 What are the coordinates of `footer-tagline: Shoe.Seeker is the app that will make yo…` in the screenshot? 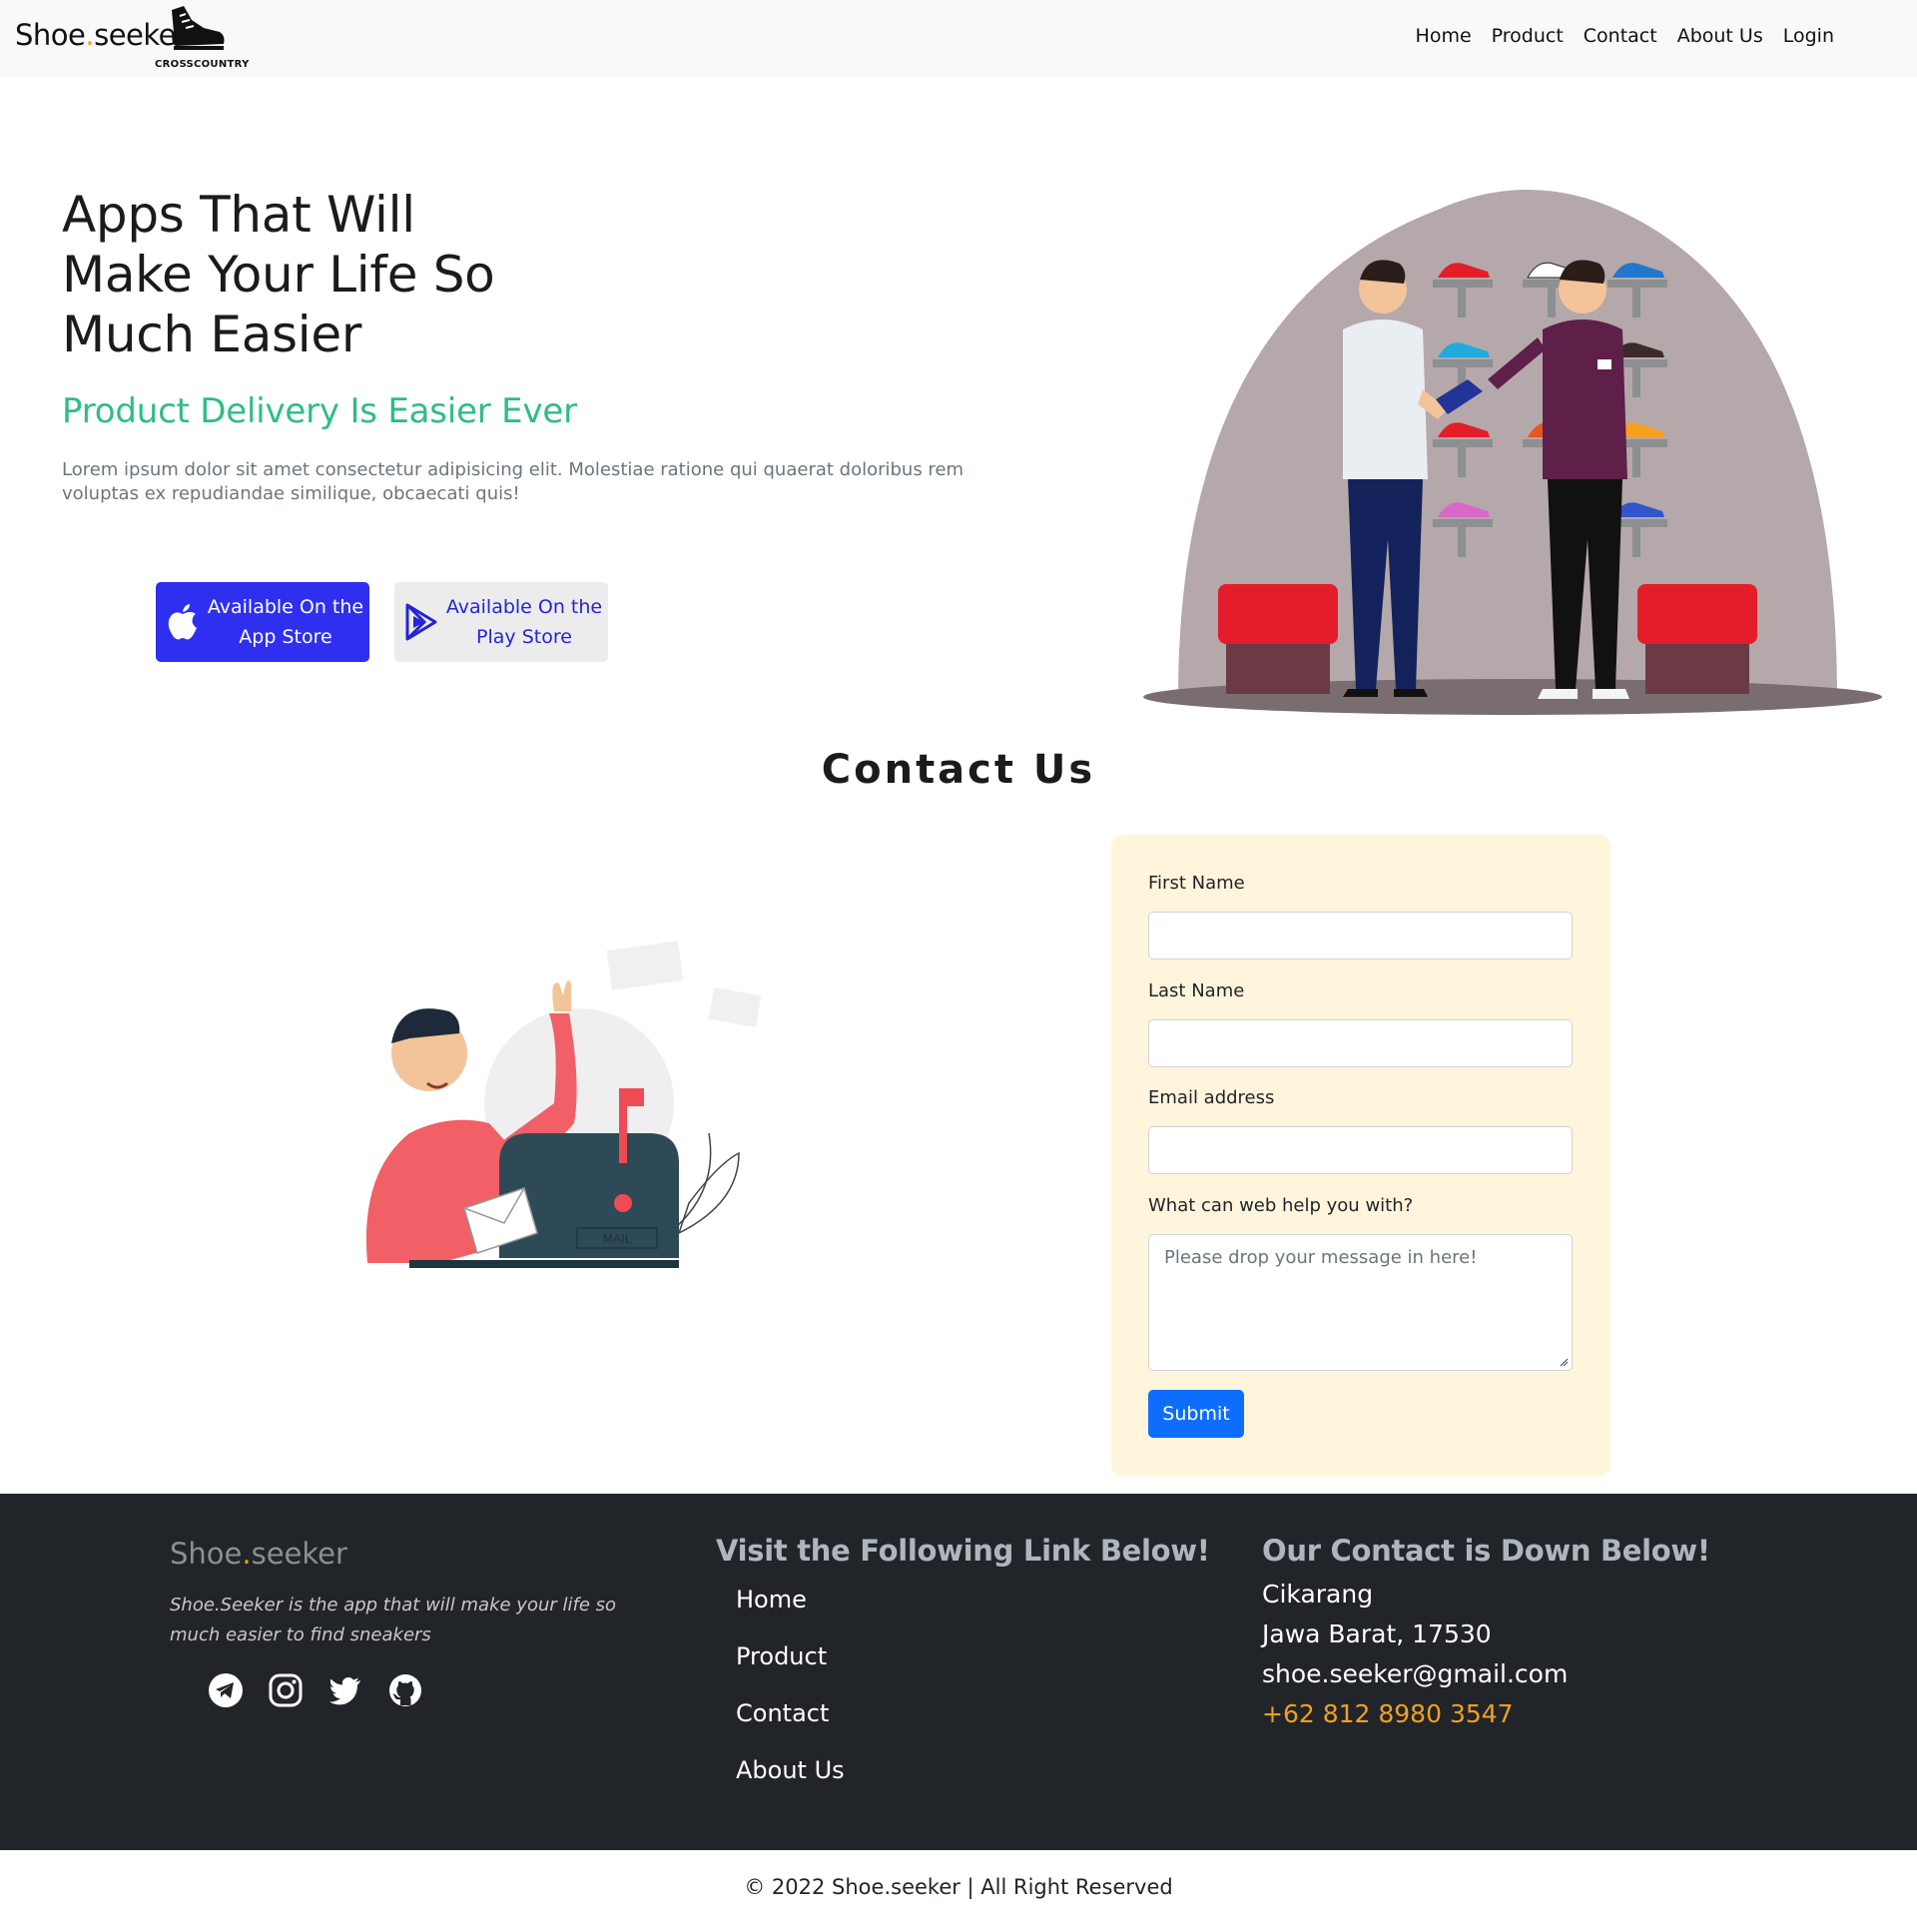 It's located at (393, 1620).